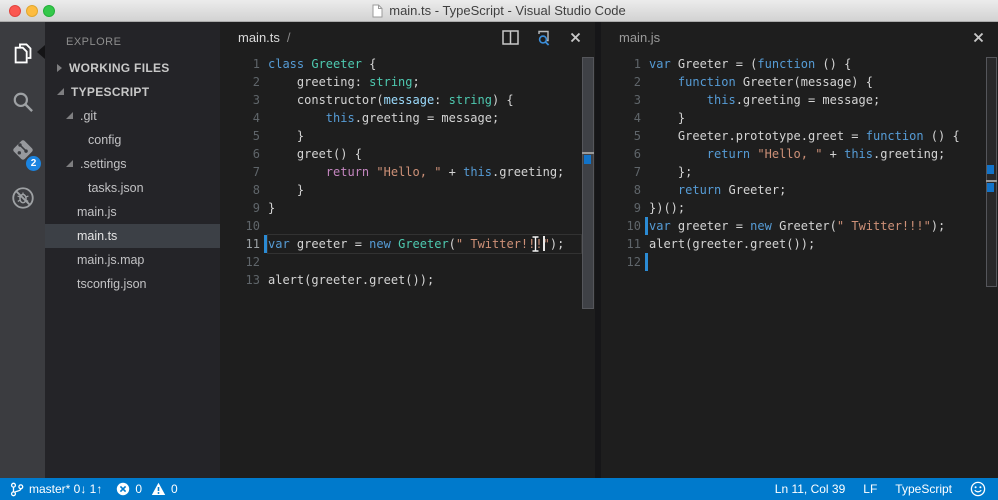 Image resolution: width=998 pixels, height=500 pixels. What do you see at coordinates (256, 208) in the screenshot?
I see `line-number: 9` at bounding box center [256, 208].